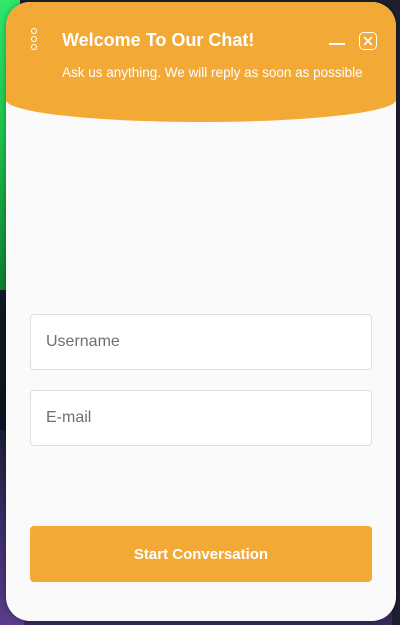 Image resolution: width=400 pixels, height=625 pixels. I want to click on username-input, so click(201, 342).